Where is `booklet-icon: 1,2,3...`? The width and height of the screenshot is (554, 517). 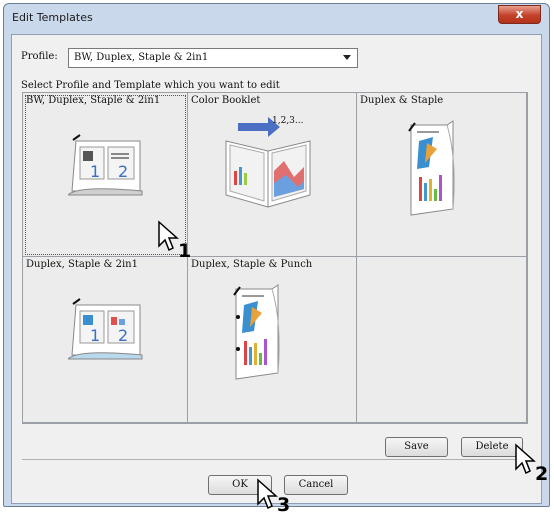
booklet-icon: 1,2,3... is located at coordinates (268, 162).